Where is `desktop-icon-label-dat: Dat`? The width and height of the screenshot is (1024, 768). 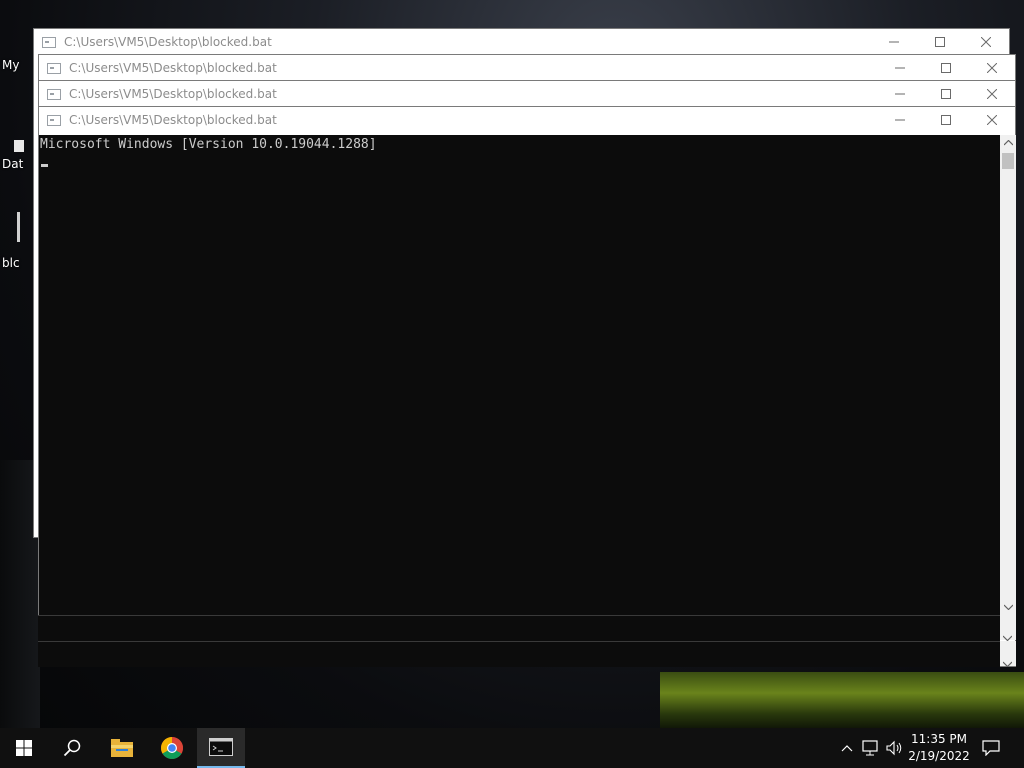 desktop-icon-label-dat: Dat is located at coordinates (12, 164).